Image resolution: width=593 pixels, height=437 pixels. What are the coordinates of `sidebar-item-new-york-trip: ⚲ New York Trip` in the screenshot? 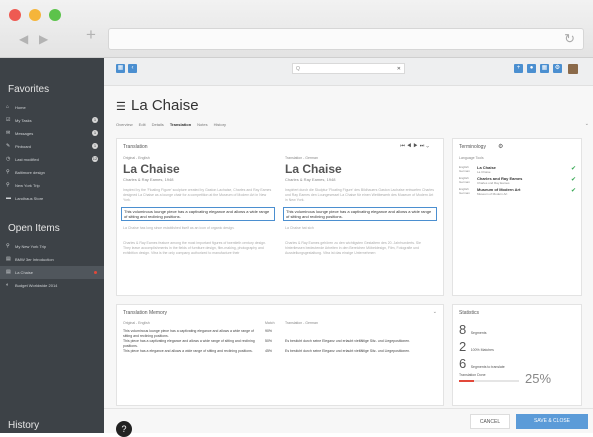 It's located at (52, 185).